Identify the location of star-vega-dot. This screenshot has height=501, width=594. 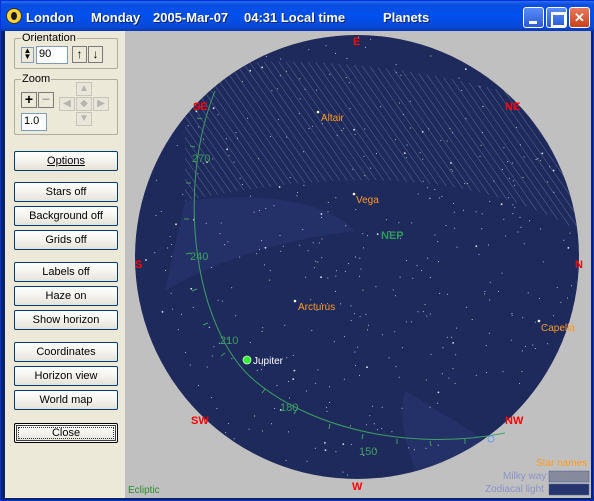
(354, 194).